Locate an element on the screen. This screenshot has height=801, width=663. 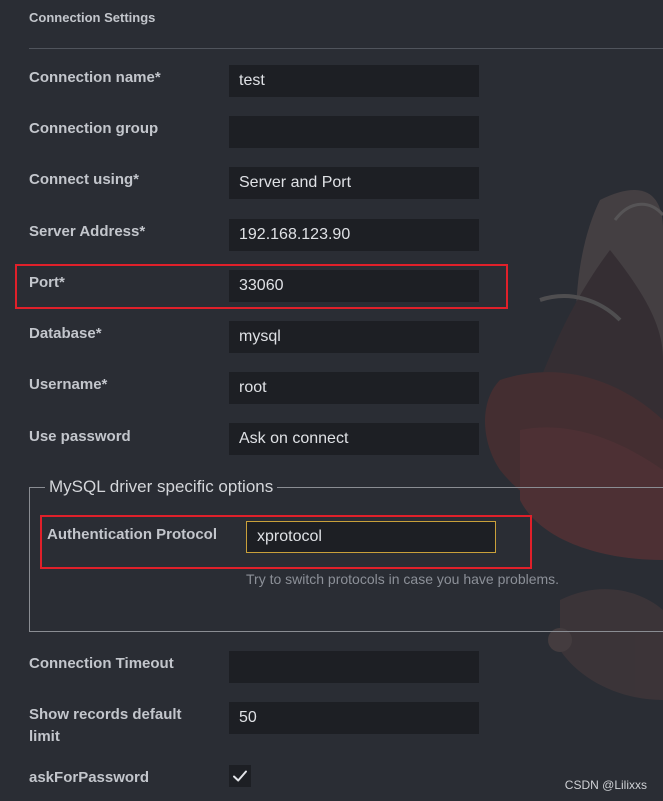
show-records-limit-input: 50 is located at coordinates (354, 718).